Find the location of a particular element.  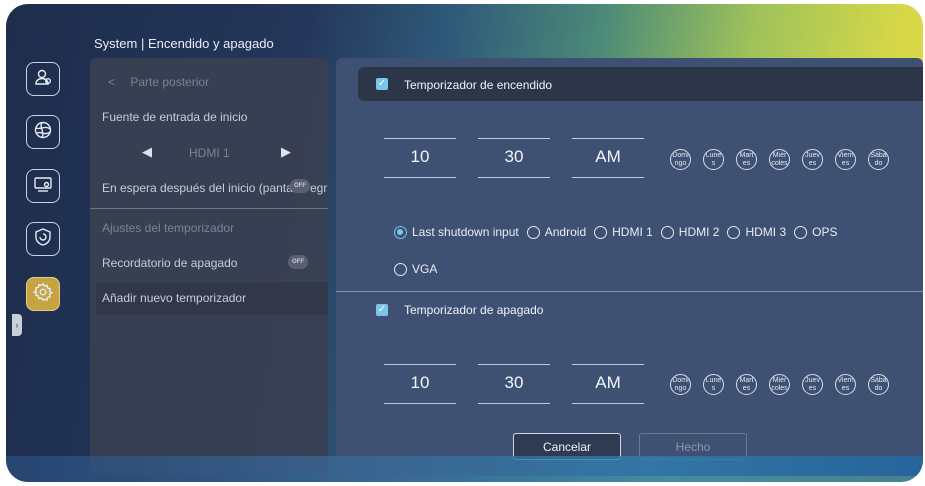

power-on-hour-field: 10 is located at coordinates (420, 158).